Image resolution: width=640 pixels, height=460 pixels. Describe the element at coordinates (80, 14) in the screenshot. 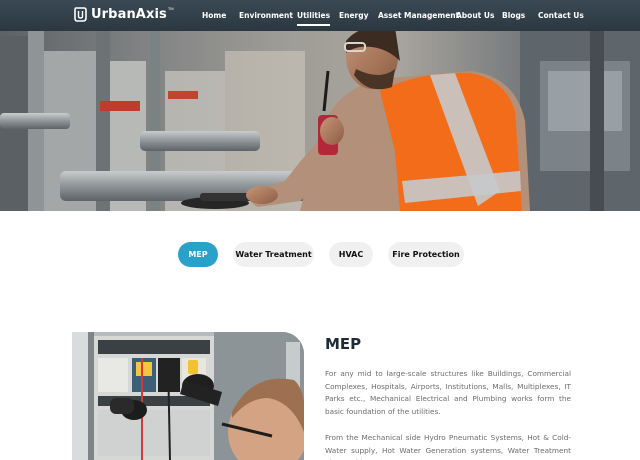

I see `logo-icon` at that location.